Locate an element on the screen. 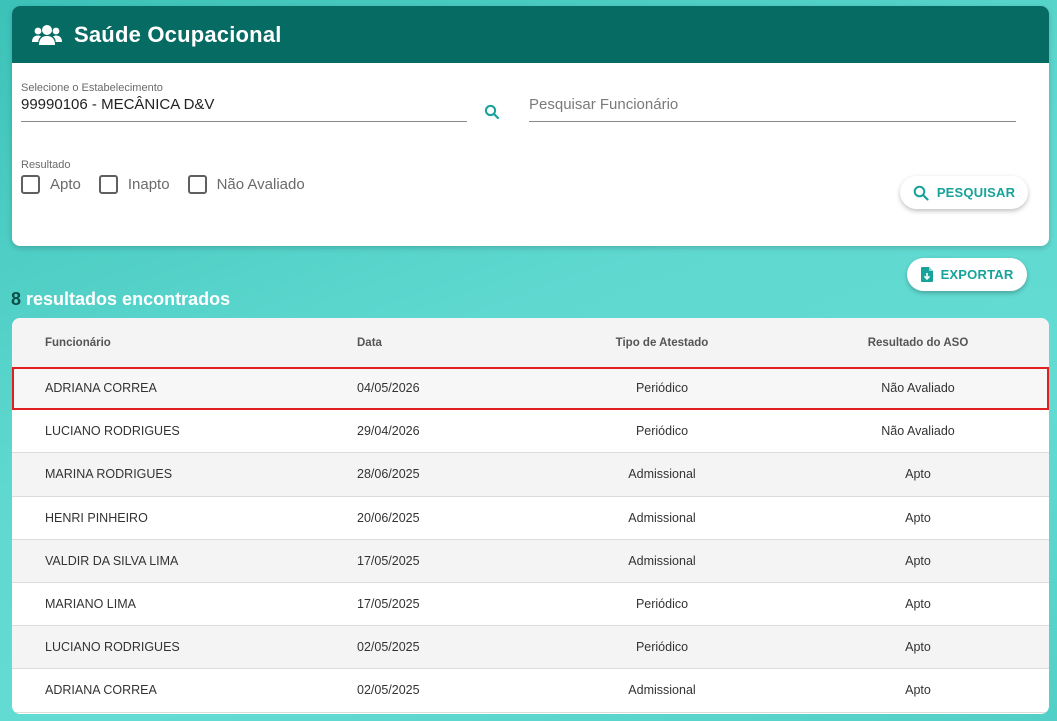  establishment-label: Selecione o Estabelecimento is located at coordinates (92, 88).